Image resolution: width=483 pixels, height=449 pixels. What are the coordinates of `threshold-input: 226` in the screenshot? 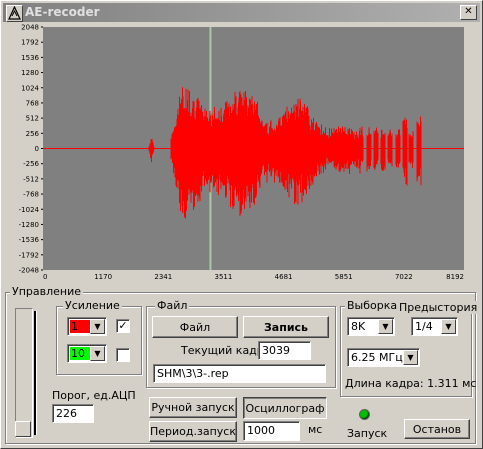 It's located at (73, 413).